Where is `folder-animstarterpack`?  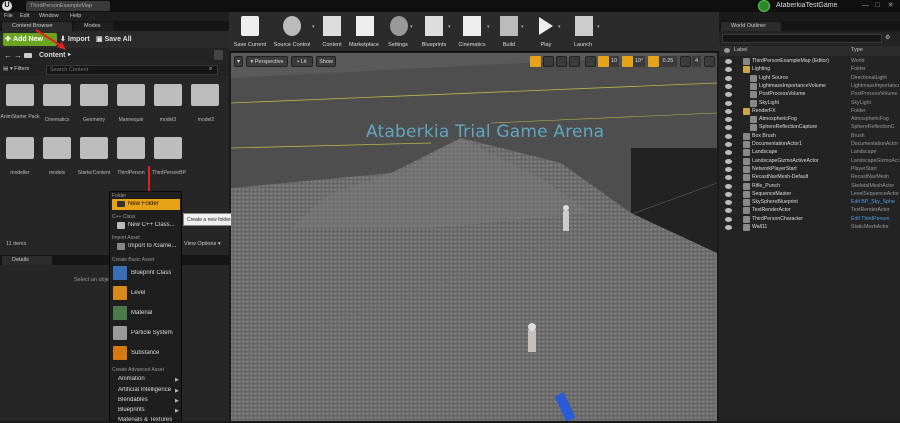
folder-animstarterpack is located at coordinates (20, 95).